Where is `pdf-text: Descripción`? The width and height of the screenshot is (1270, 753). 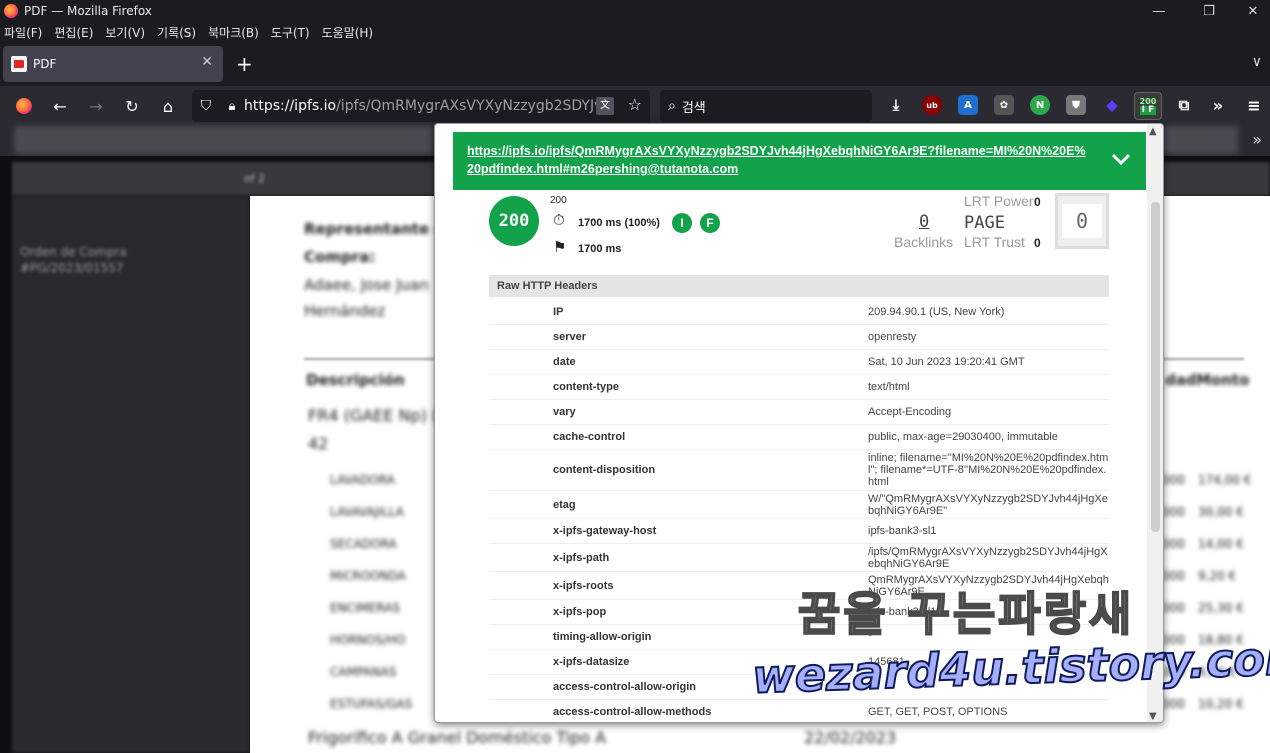
pdf-text: Descripción is located at coordinates (355, 380).